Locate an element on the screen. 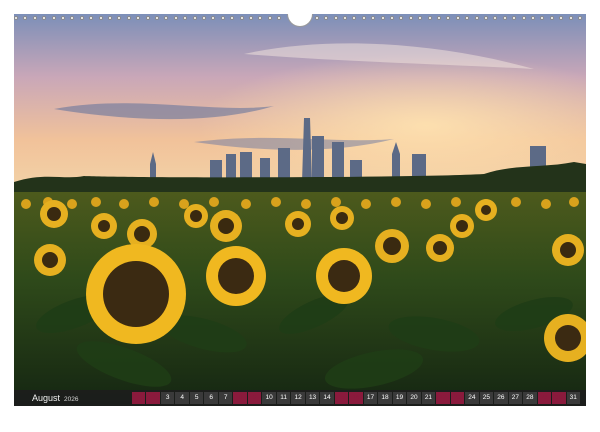 This screenshot has width=600, height=432. day-cell: 4 is located at coordinates (182, 398).